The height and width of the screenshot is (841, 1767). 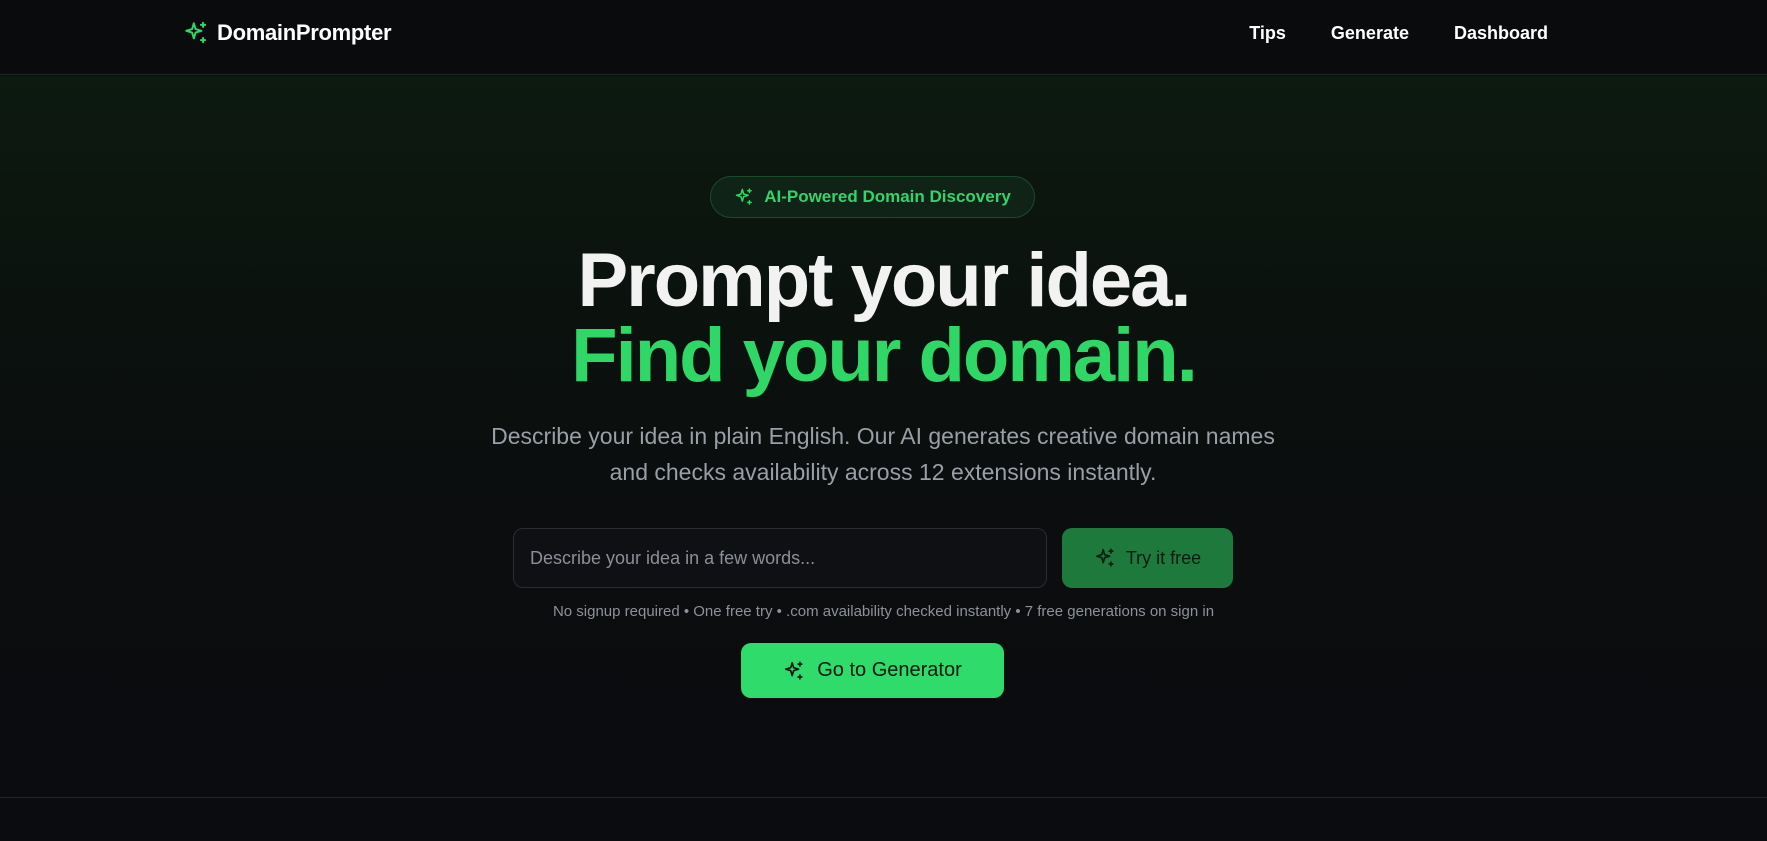 I want to click on idea-input, so click(x=780, y=558).